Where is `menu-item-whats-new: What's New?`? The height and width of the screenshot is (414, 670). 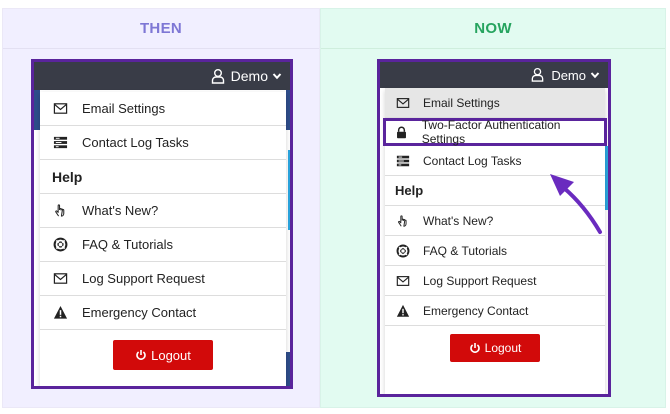 menu-item-whats-new: What's New? is located at coordinates (163, 211).